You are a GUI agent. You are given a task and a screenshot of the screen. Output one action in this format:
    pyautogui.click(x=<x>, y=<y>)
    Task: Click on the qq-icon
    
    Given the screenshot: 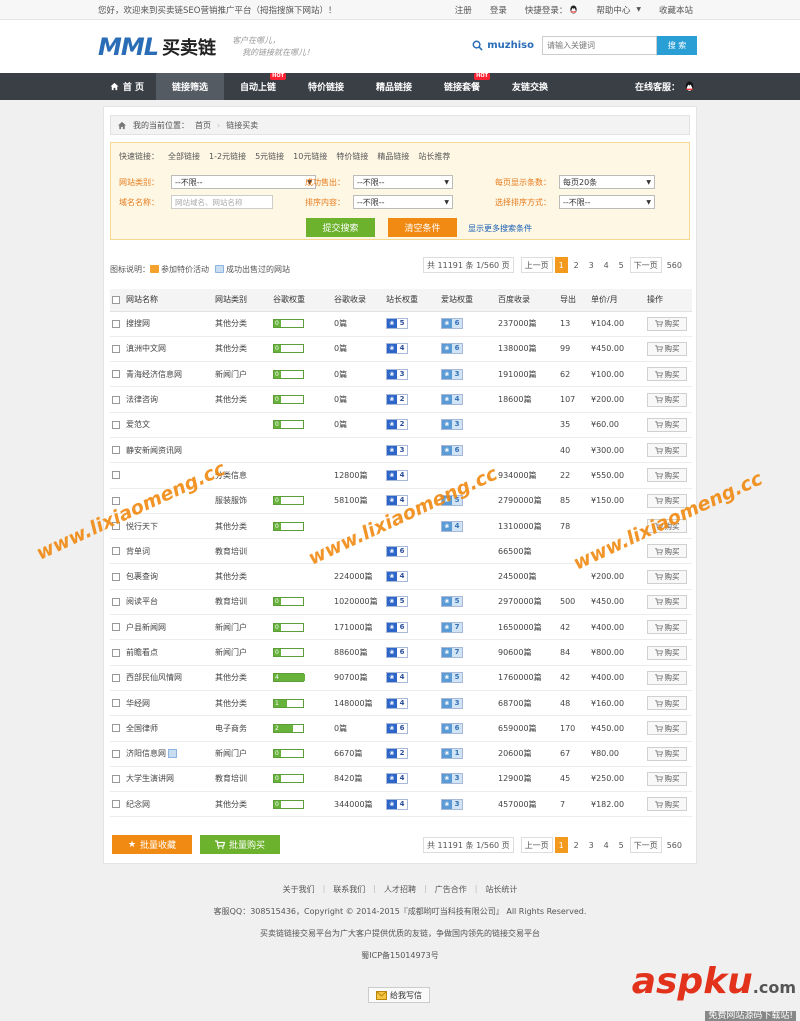 What is the action you would take?
    pyautogui.click(x=689, y=87)
    